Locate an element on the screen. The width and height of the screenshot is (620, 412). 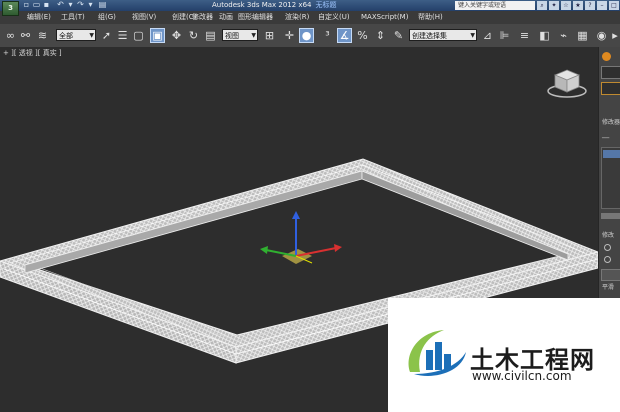
favorites-icon: ★ is located at coordinates (578, 5).